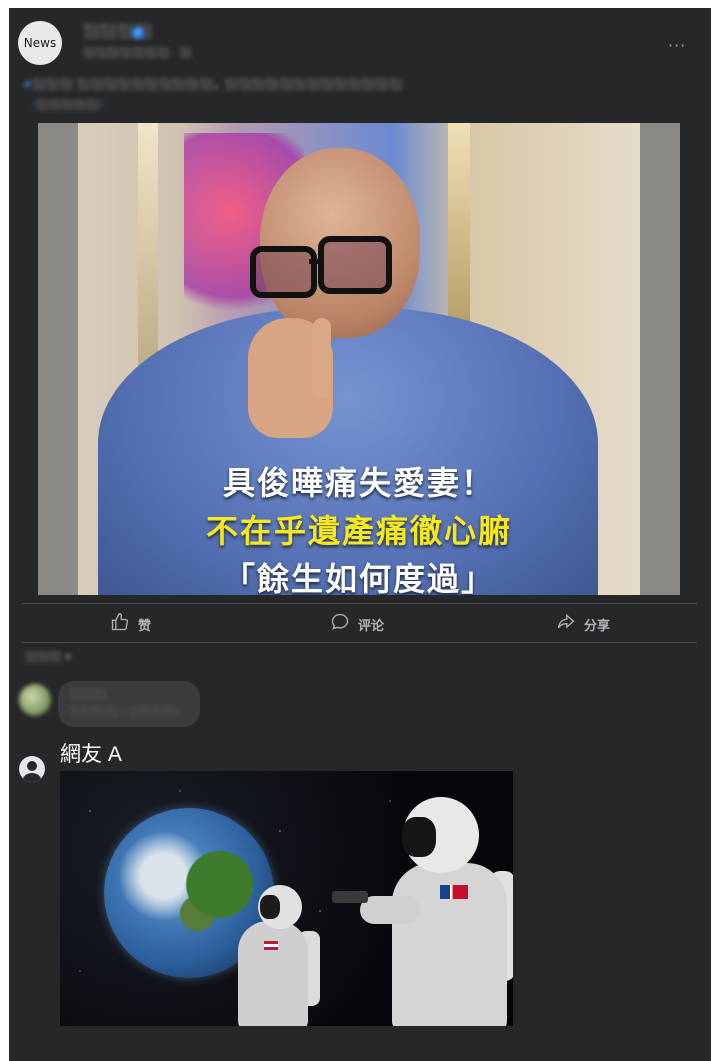 Image resolution: width=717 pixels, height=1061 pixels. What do you see at coordinates (322, 358) in the screenshot?
I see `photo-finger` at bounding box center [322, 358].